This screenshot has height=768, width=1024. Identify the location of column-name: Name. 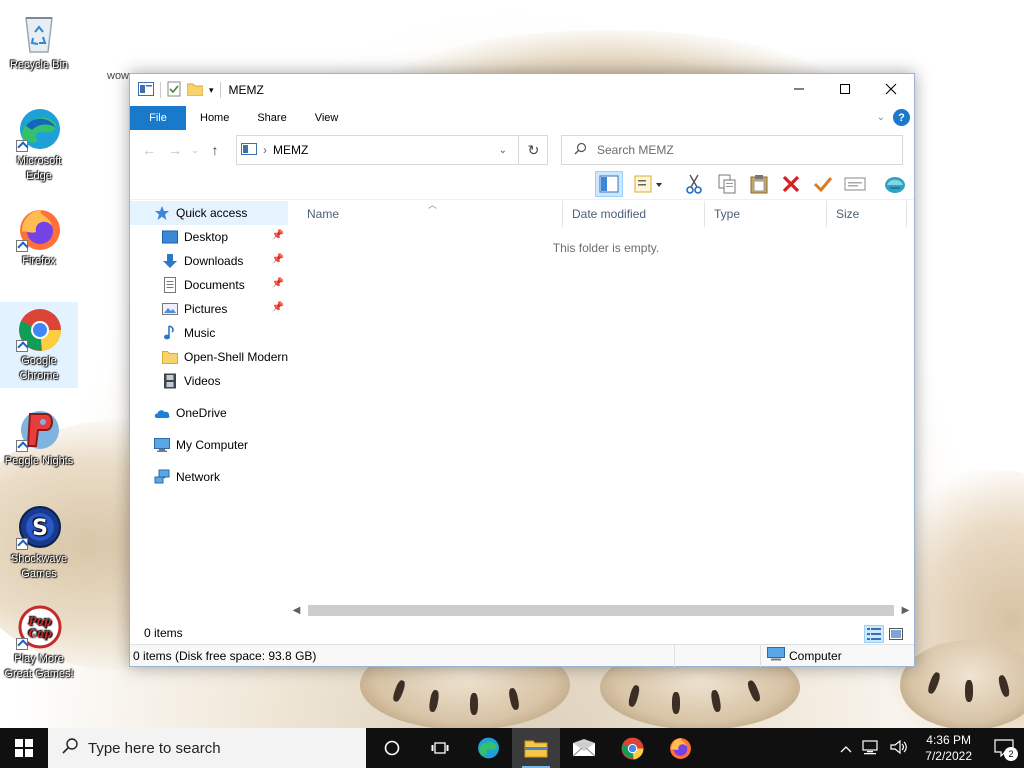
(430, 214).